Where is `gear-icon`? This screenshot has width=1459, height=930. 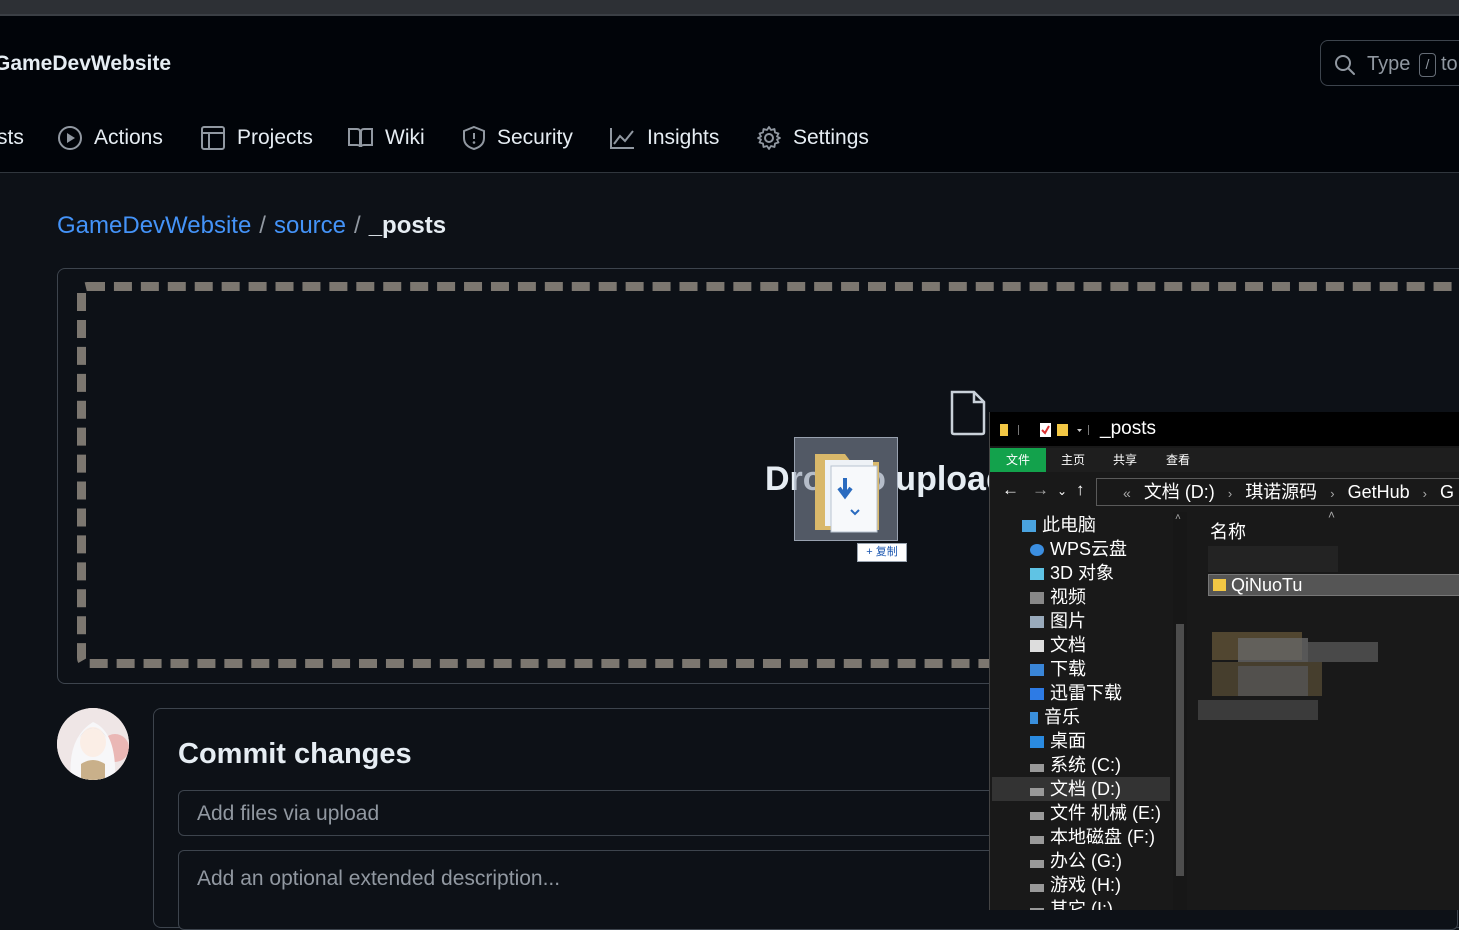
gear-icon is located at coordinates (769, 138).